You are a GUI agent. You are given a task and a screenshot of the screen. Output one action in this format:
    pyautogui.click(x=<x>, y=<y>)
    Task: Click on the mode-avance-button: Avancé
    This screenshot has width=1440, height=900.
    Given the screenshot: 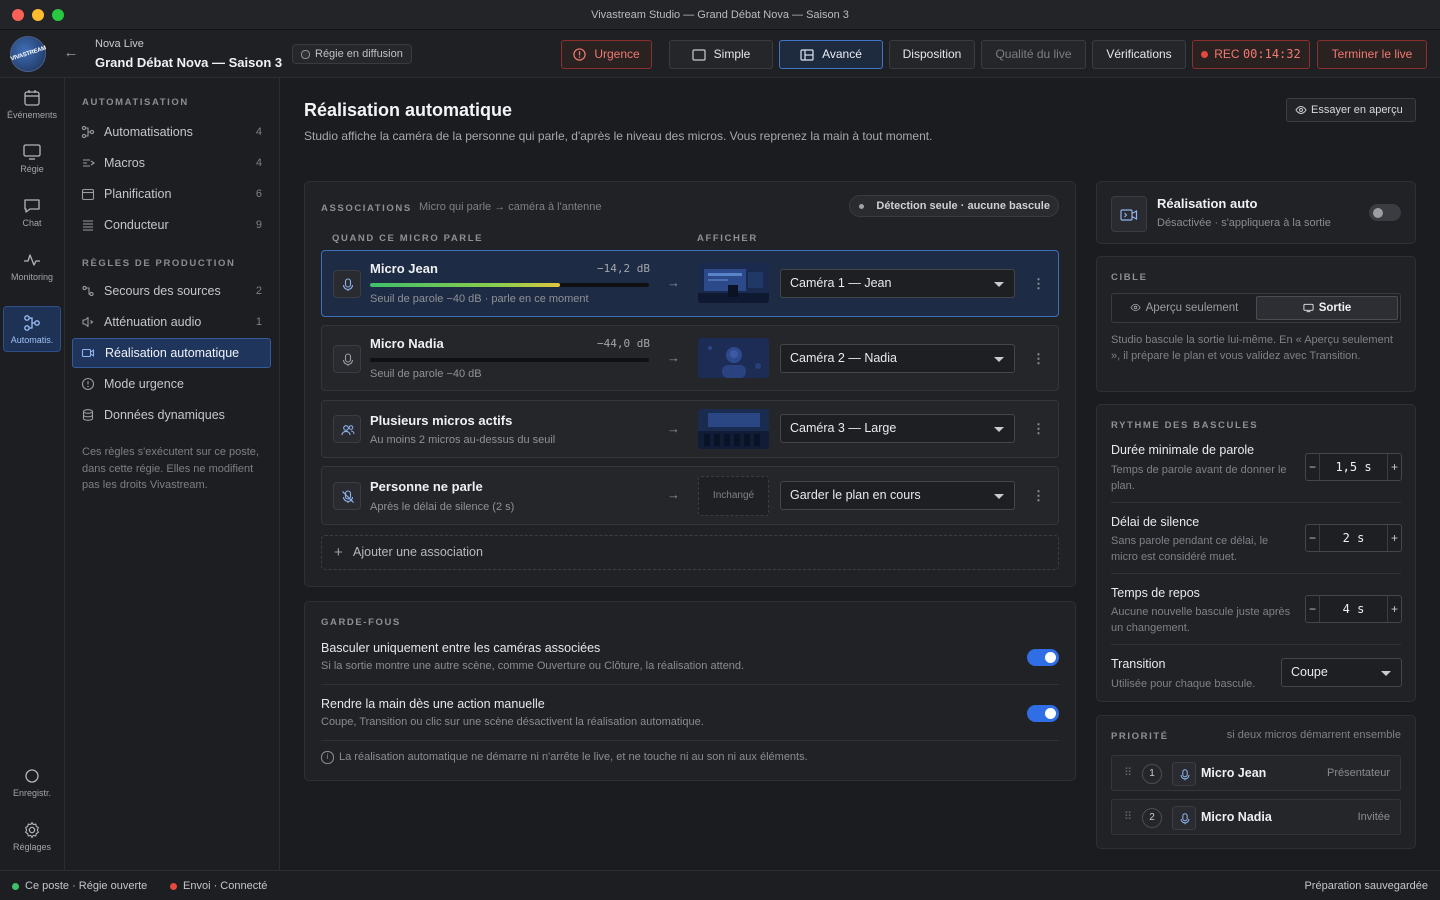 What is the action you would take?
    pyautogui.click(x=831, y=54)
    